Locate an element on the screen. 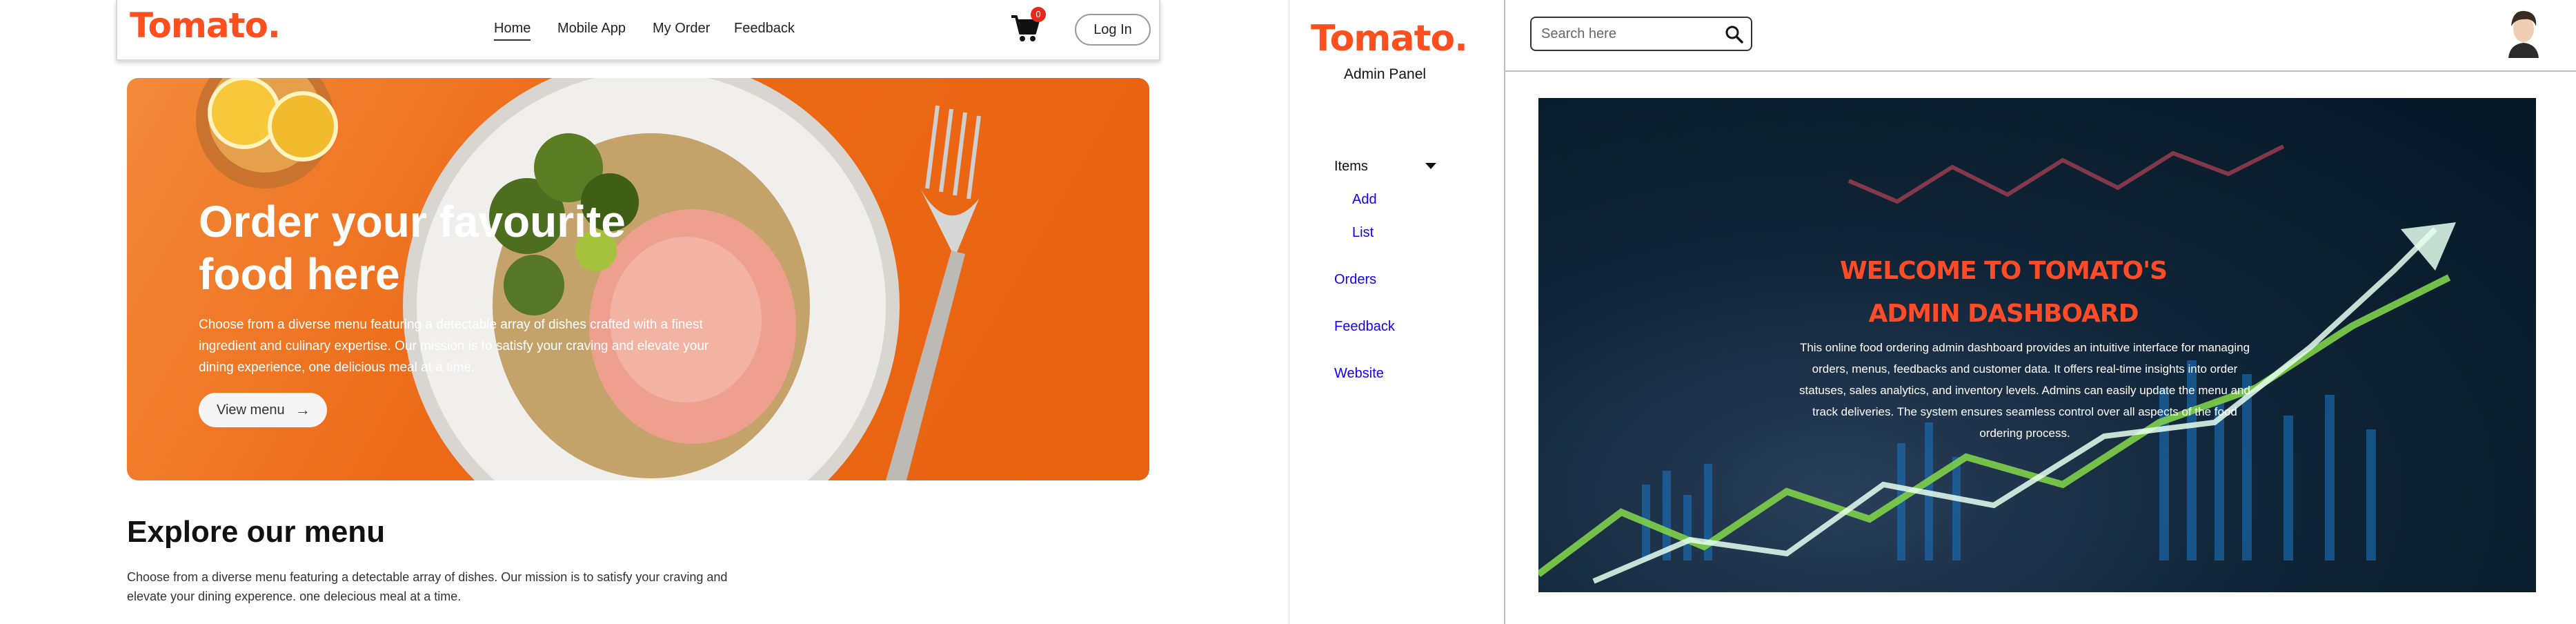 This screenshot has width=2576, height=624. nav-home: Home is located at coordinates (512, 31).